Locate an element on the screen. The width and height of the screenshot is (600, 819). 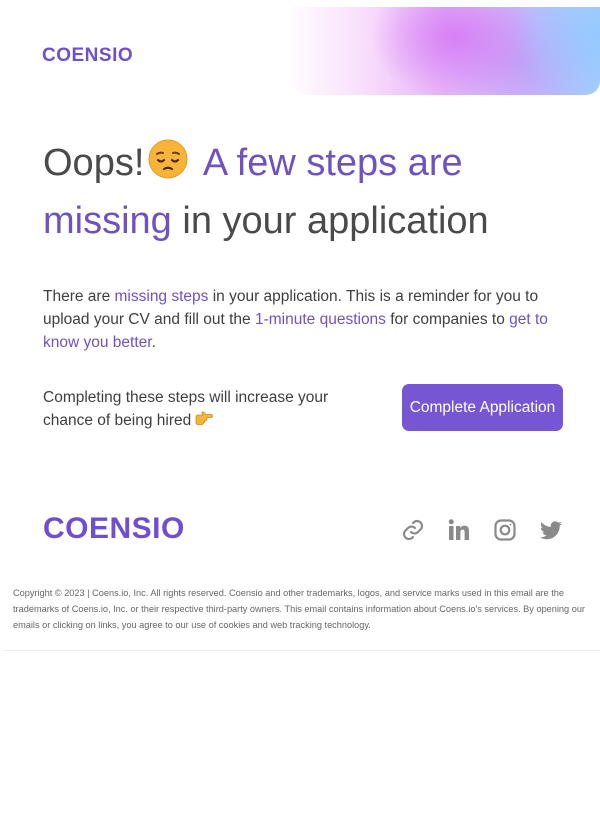
pointing-right-icon is located at coordinates (204, 419).